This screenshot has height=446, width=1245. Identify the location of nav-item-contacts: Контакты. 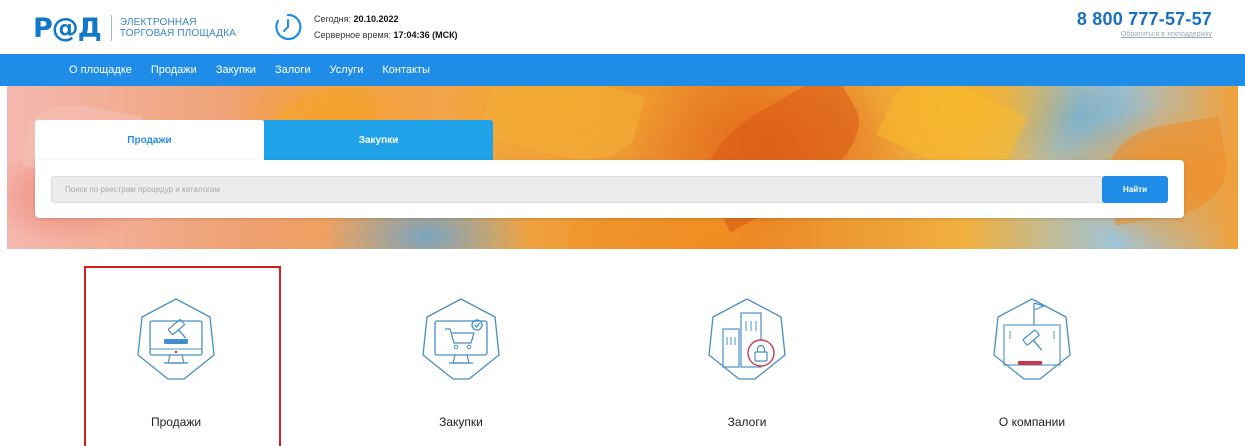
(406, 70).